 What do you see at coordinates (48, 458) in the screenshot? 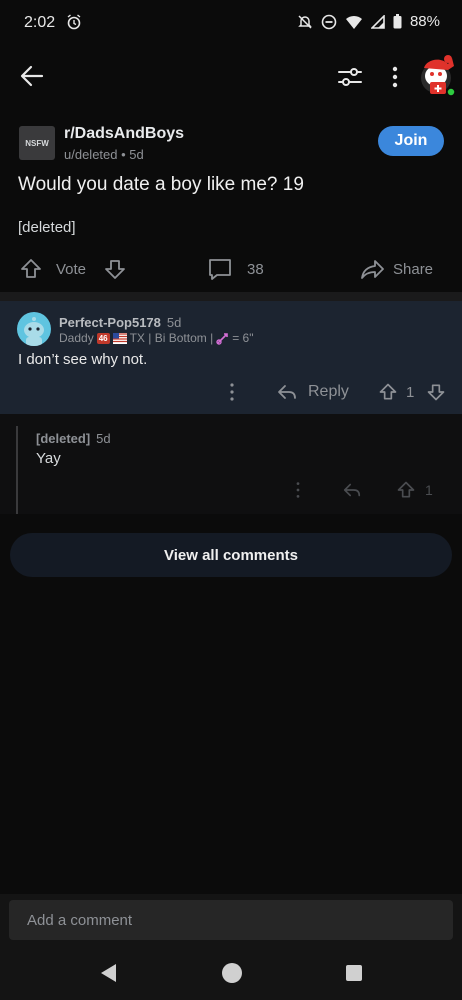
I see `comment-text: Yay` at bounding box center [48, 458].